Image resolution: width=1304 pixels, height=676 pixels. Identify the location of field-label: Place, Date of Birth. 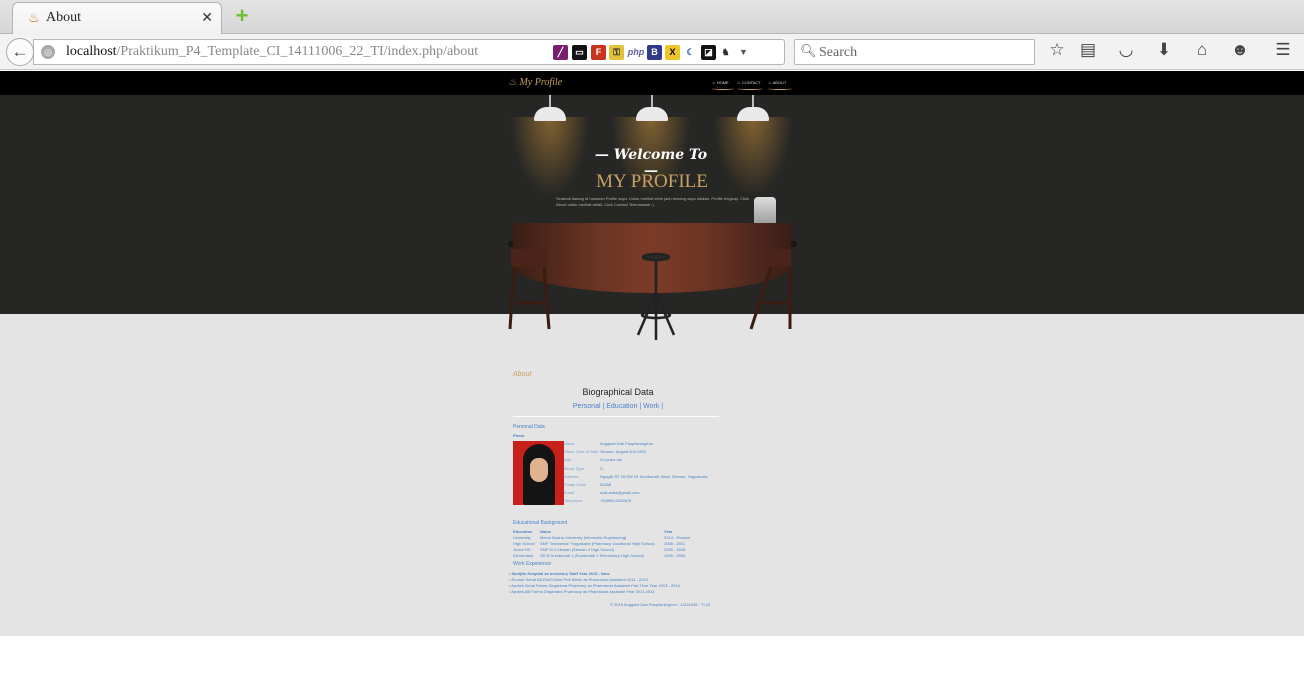
(581, 452).